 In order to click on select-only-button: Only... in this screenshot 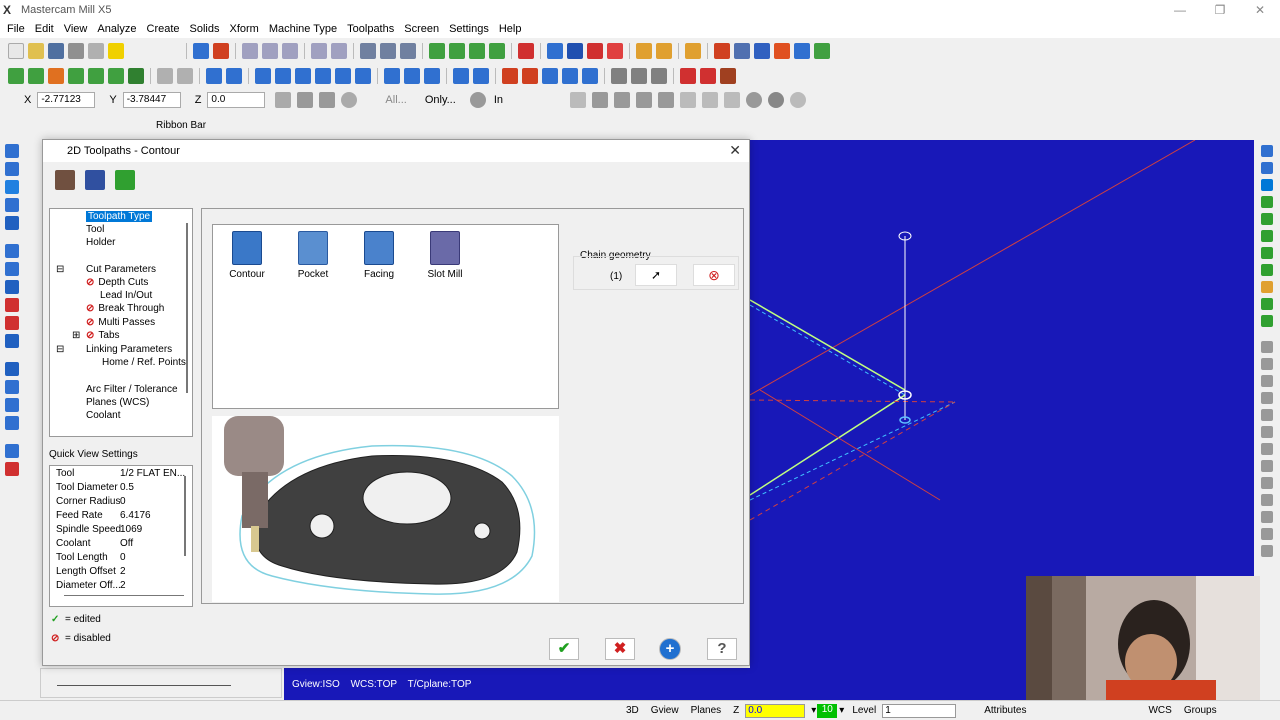, I will do `click(440, 100)`.